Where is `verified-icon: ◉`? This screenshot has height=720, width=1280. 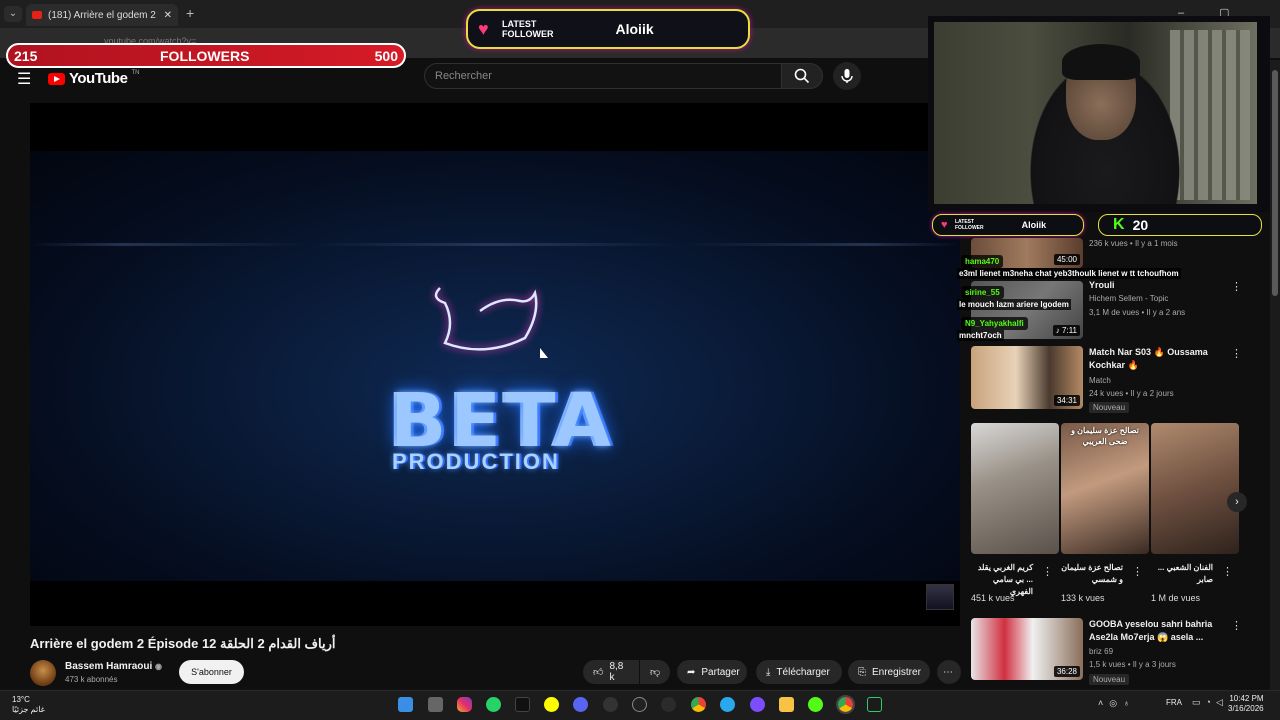
verified-icon: ◉ is located at coordinates (159, 666).